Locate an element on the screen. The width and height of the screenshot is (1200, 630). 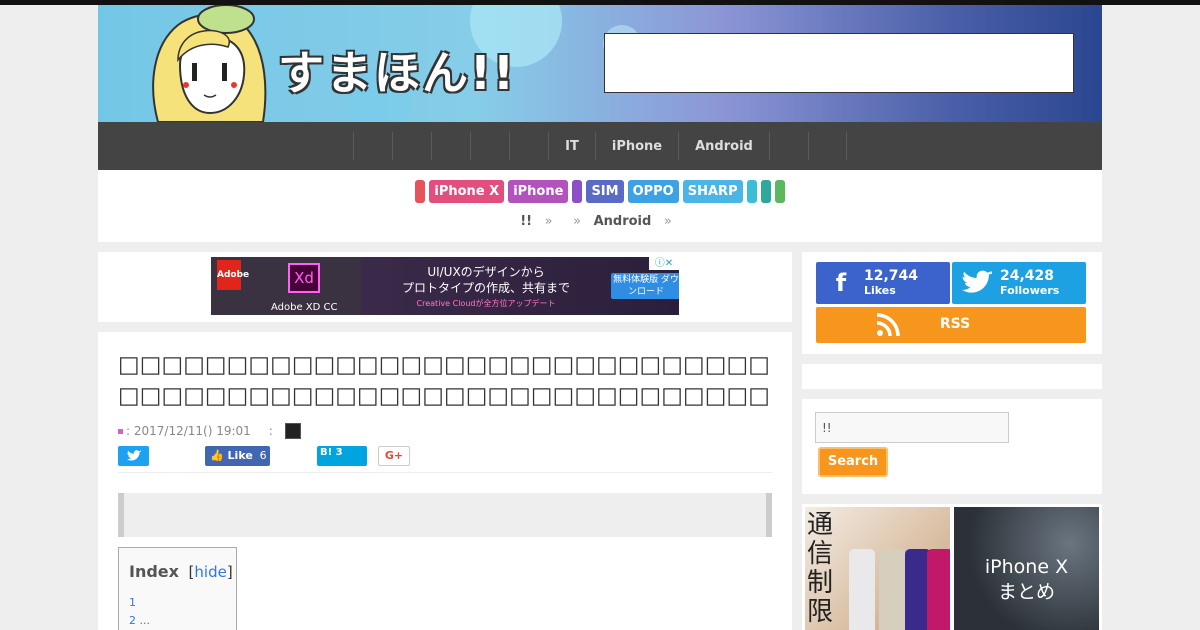
twitter-followers-count: 24,428 is located at coordinates (1027, 276).